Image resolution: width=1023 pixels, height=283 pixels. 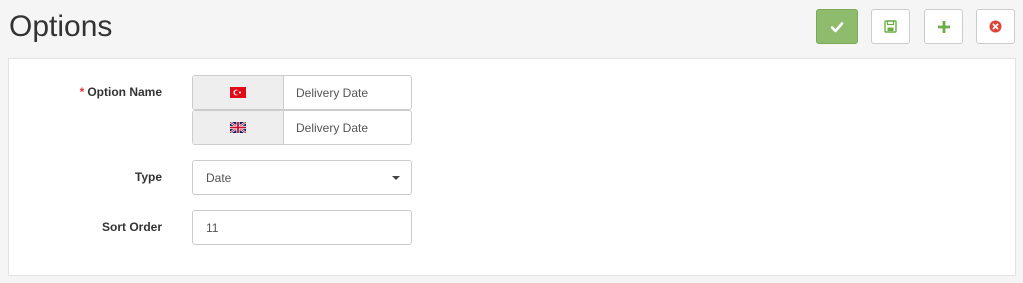 I want to click on language-addon-en, so click(x=238, y=127).